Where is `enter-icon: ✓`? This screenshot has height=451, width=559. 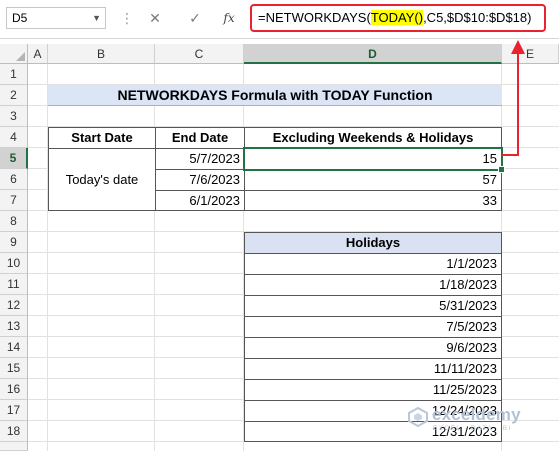 enter-icon: ✓ is located at coordinates (195, 18).